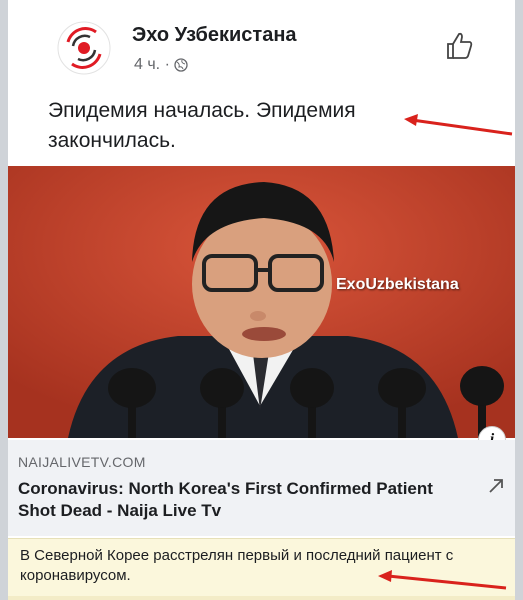 This screenshot has width=523, height=600. Describe the element at coordinates (397, 284) in the screenshot. I see `photo-watermark: ExoUzbekistana` at that location.